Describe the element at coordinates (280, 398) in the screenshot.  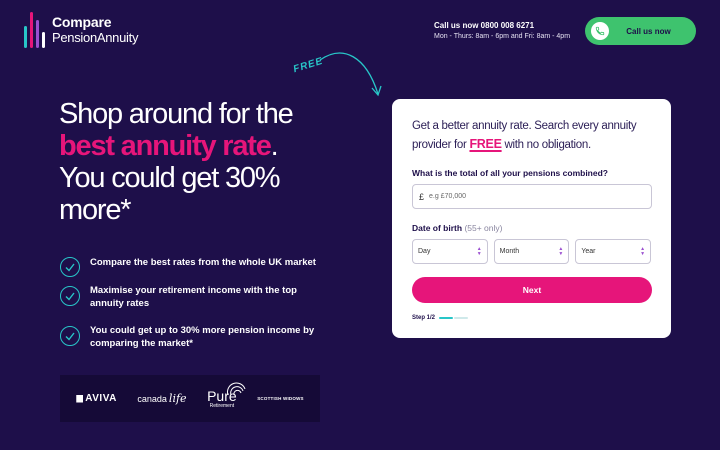
I see `scottish-widows-logo: SCOTTISH WIDOWS` at that location.